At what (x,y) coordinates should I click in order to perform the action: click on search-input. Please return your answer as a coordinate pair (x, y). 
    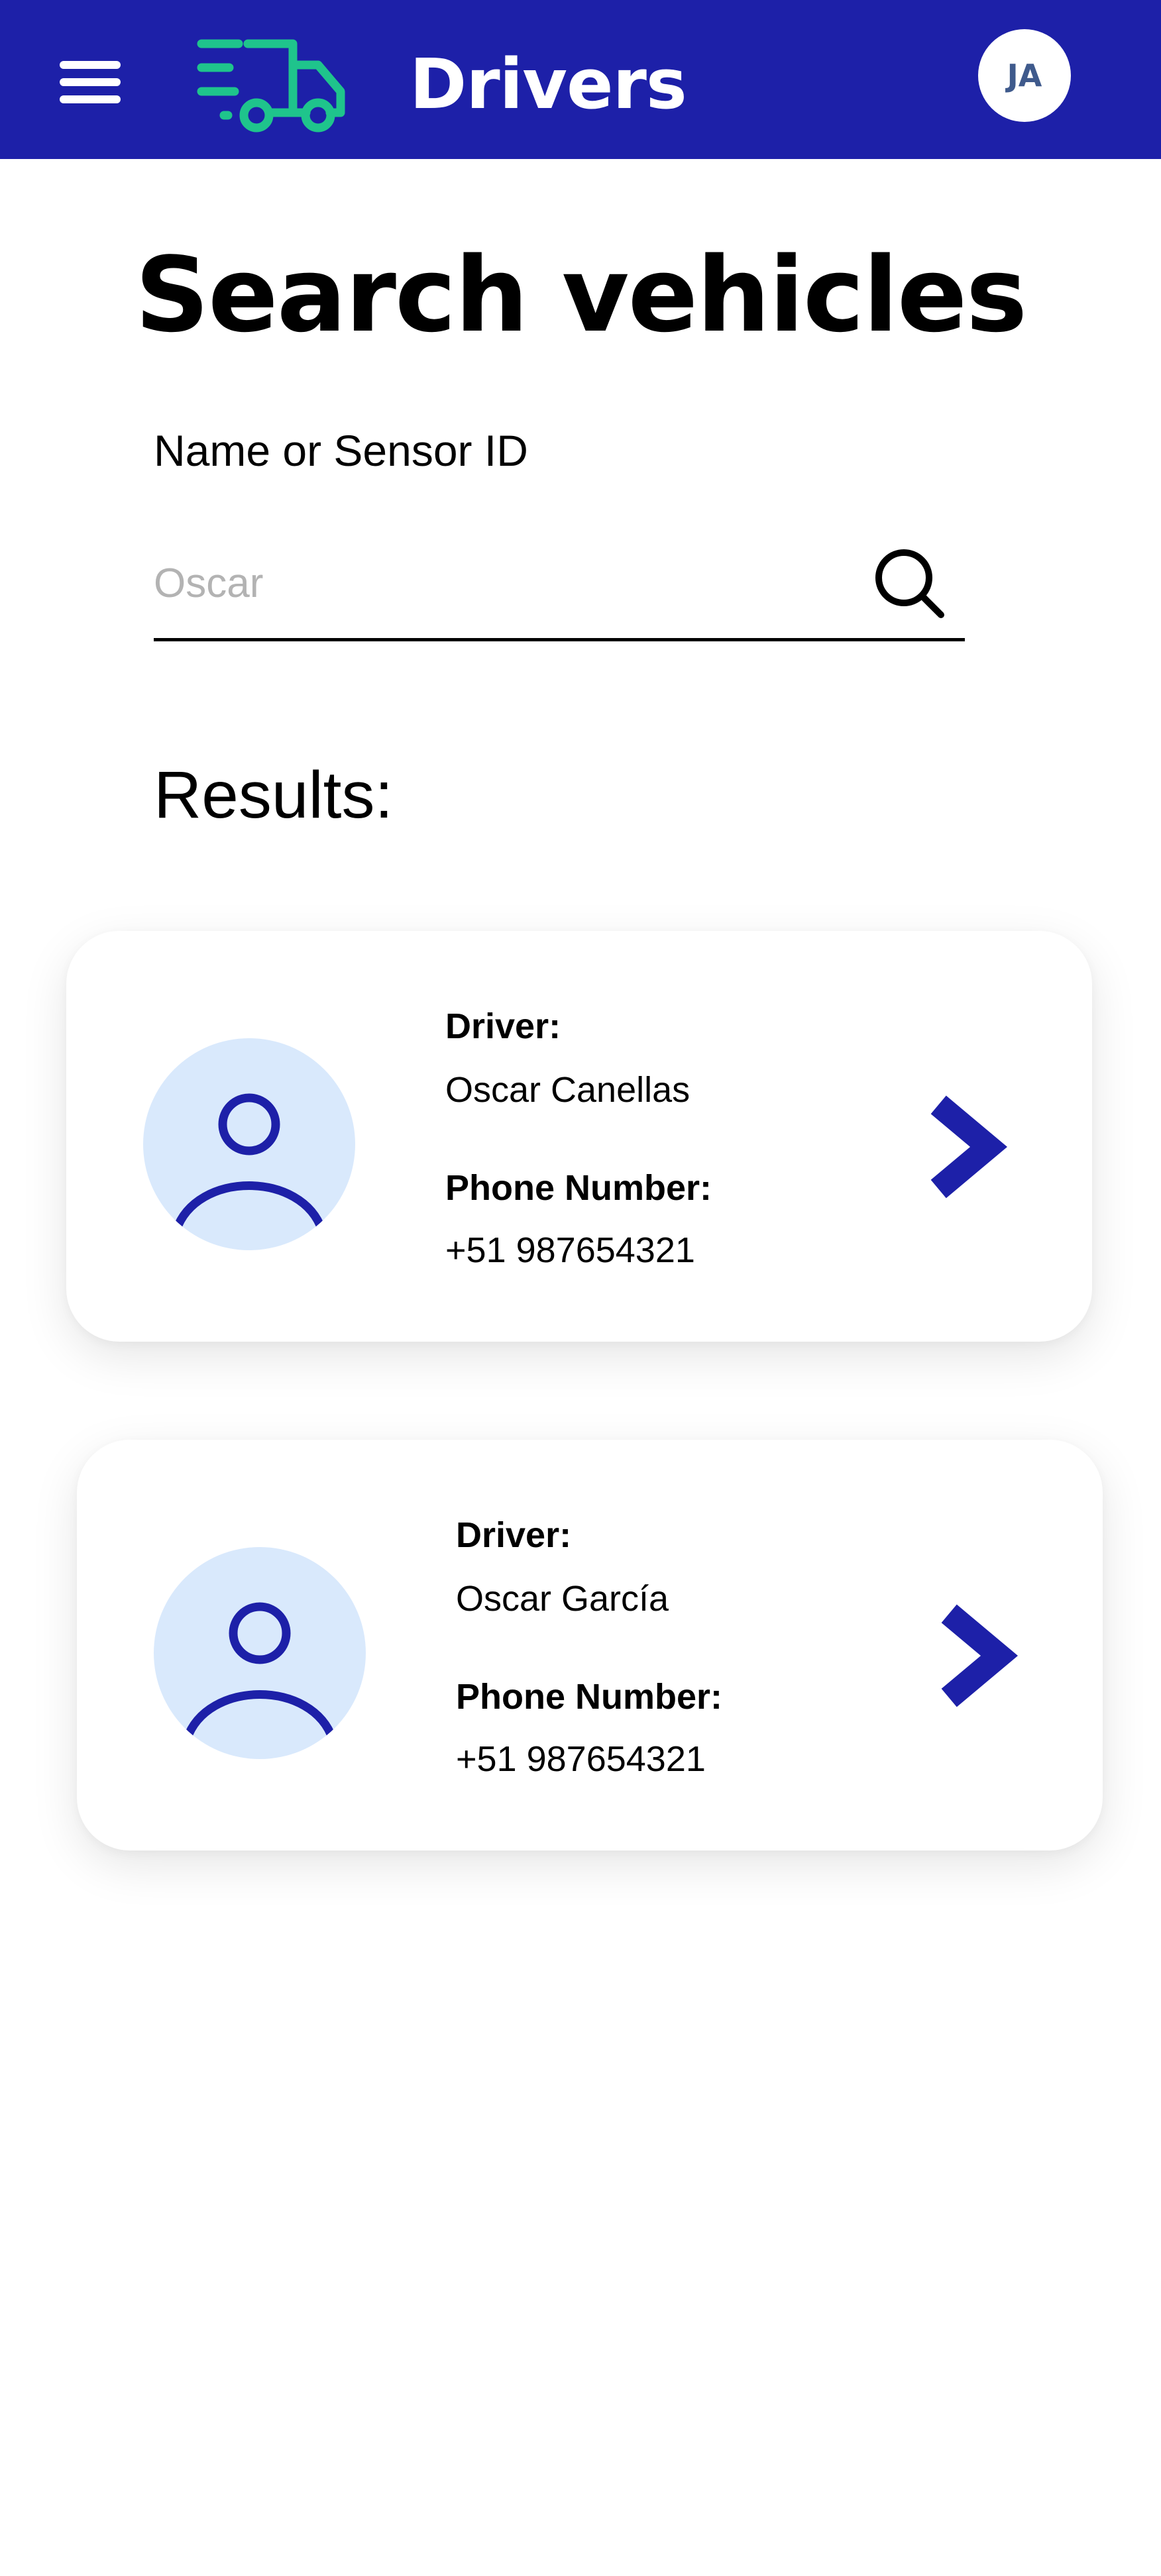
    Looking at the image, I should click on (505, 583).